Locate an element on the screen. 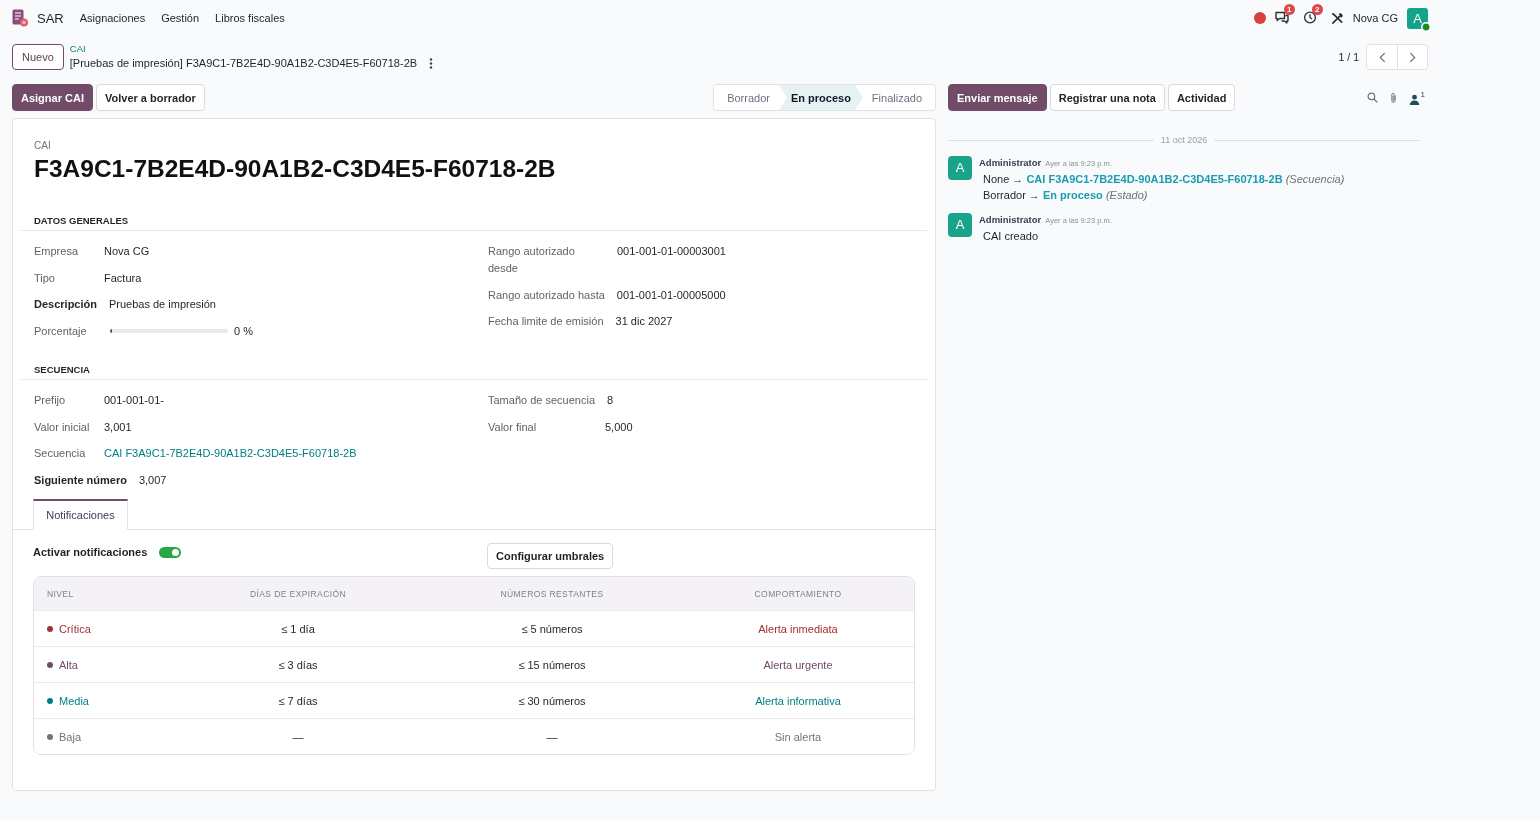  column-header: NIVEL is located at coordinates (60, 593).